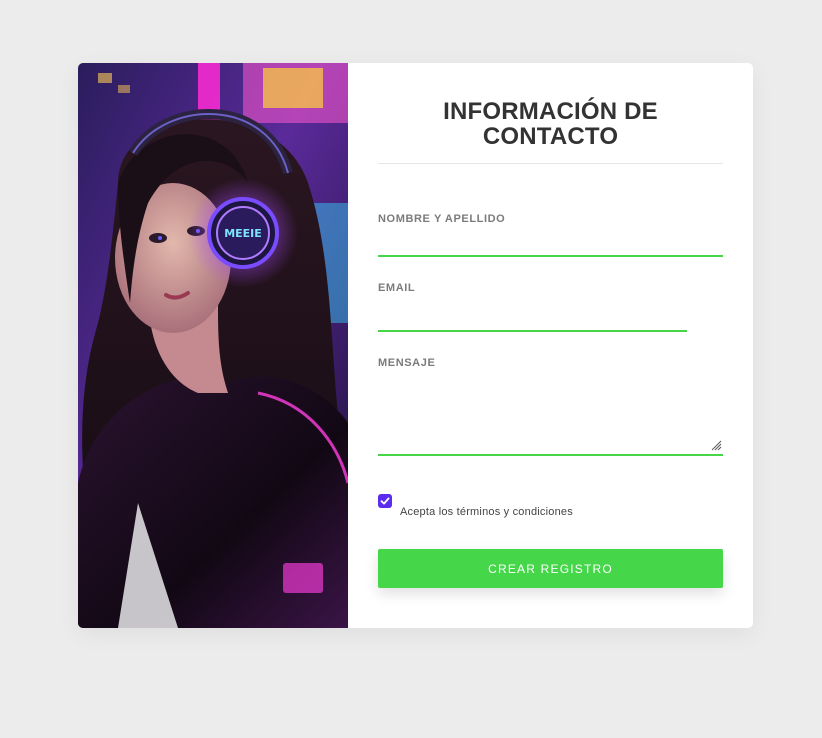 The image size is (822, 738). What do you see at coordinates (407, 363) in the screenshot?
I see `message-label: MENSAJE` at bounding box center [407, 363].